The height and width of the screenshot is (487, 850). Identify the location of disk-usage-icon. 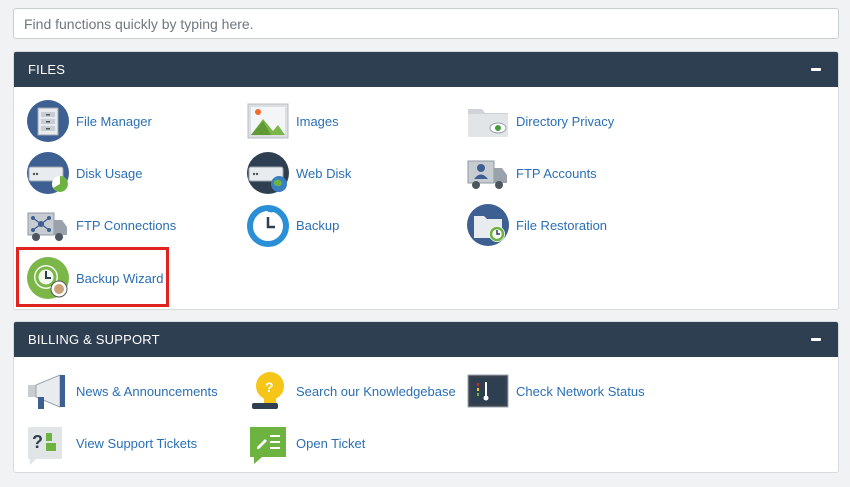
(48, 173).